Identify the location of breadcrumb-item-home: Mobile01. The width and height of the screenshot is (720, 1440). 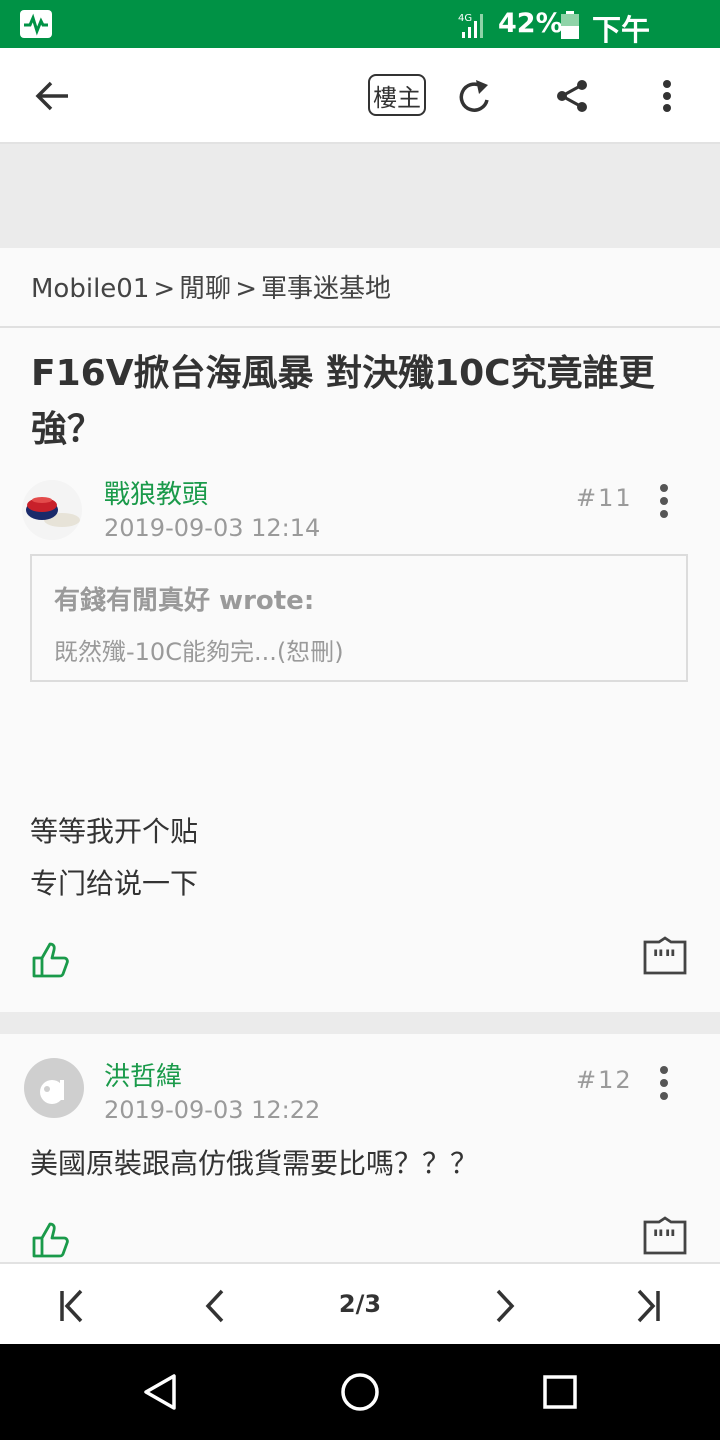
(90, 289).